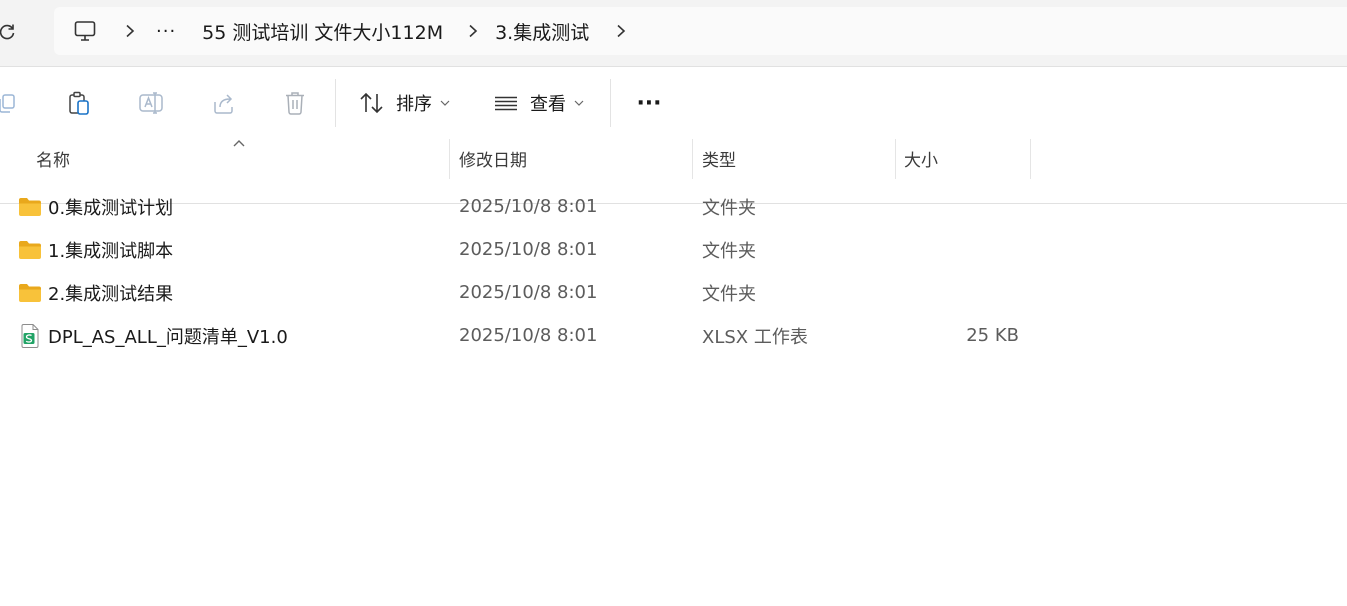  I want to click on breadcrumb-item-label: 55 测试培训 文件大小112M, so click(323, 32).